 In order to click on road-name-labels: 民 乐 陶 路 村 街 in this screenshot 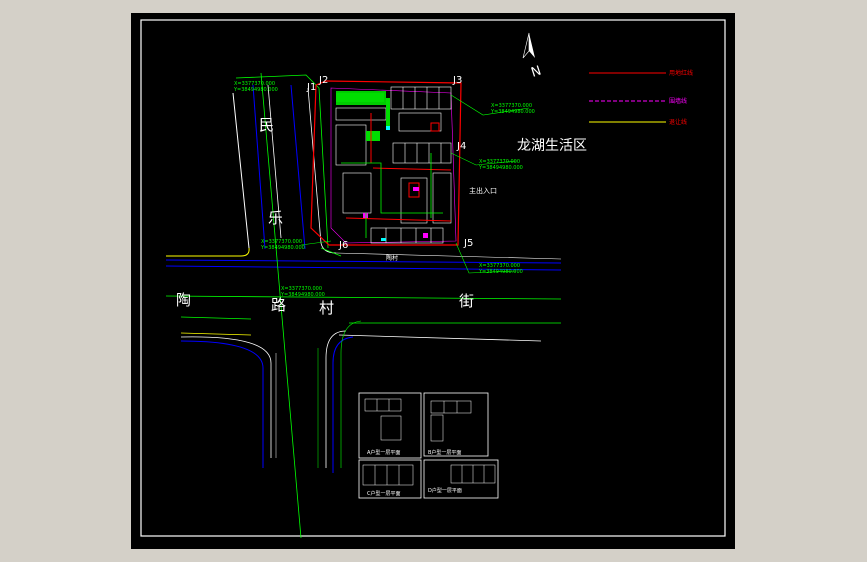, I will do `click(325, 216)`.